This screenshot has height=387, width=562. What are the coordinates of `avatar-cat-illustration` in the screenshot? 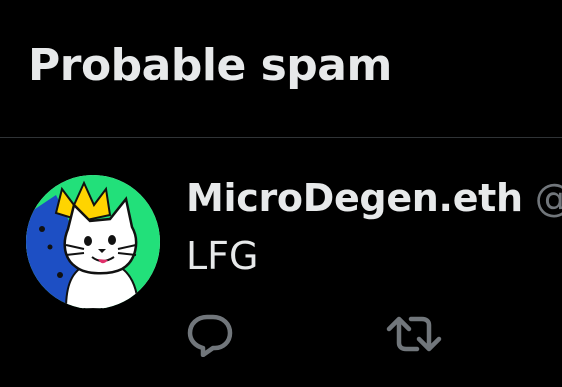 It's located at (93, 242).